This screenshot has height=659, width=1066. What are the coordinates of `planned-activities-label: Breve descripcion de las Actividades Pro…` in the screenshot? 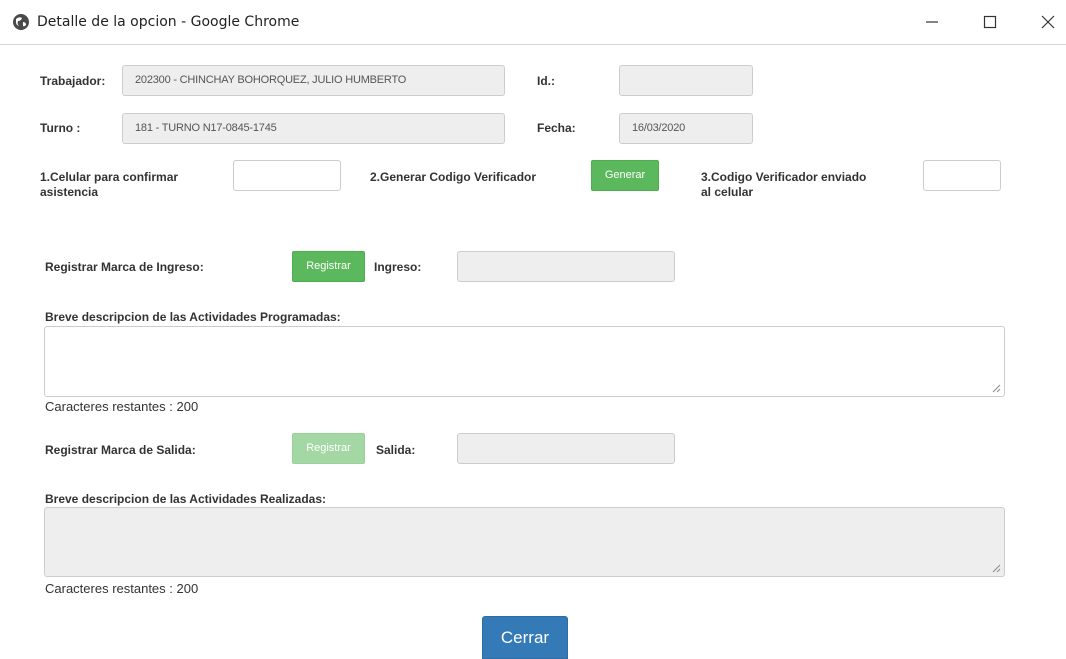 It's located at (193, 317).